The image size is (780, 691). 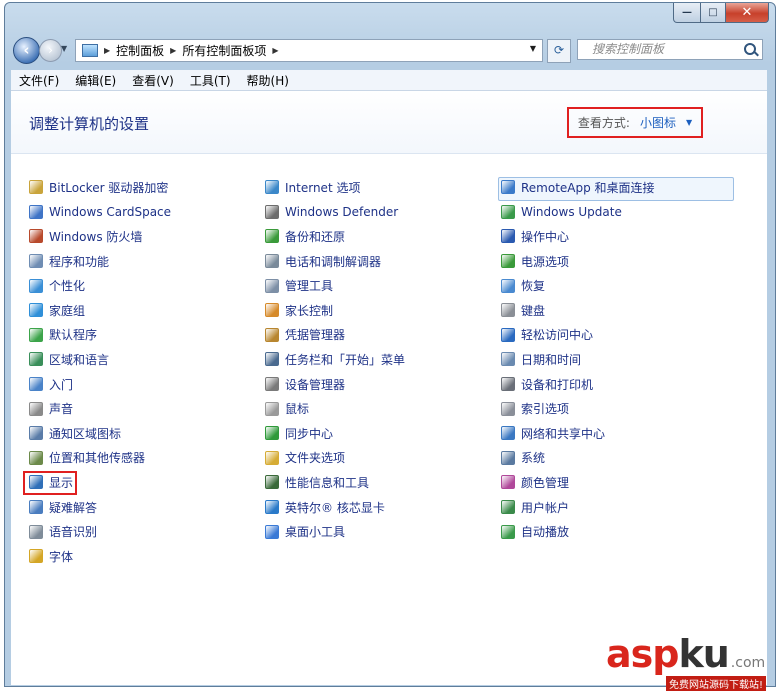 I want to click on control-panel-item: 恢复, so click(x=578, y=285).